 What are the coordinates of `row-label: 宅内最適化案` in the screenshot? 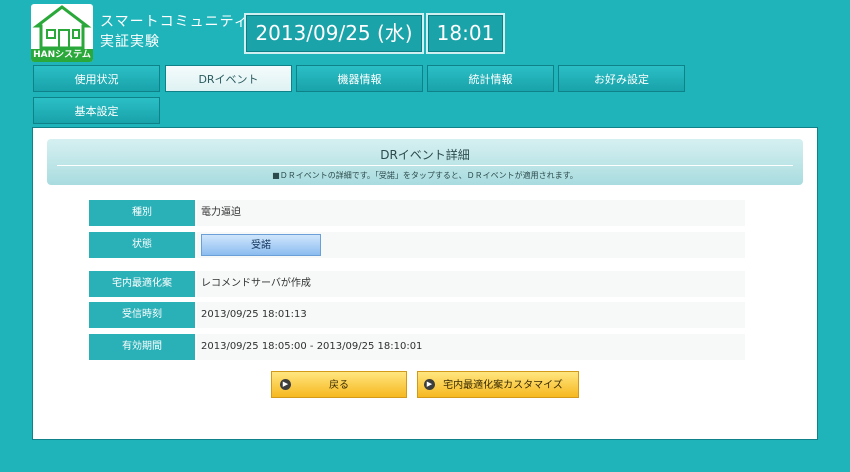 It's located at (142, 284).